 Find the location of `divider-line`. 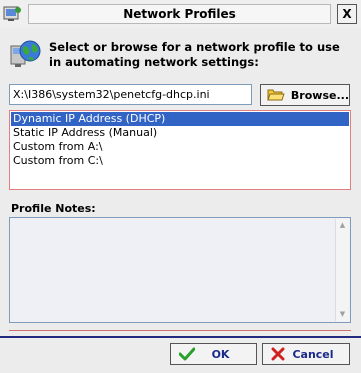

divider-line is located at coordinates (180, 330).